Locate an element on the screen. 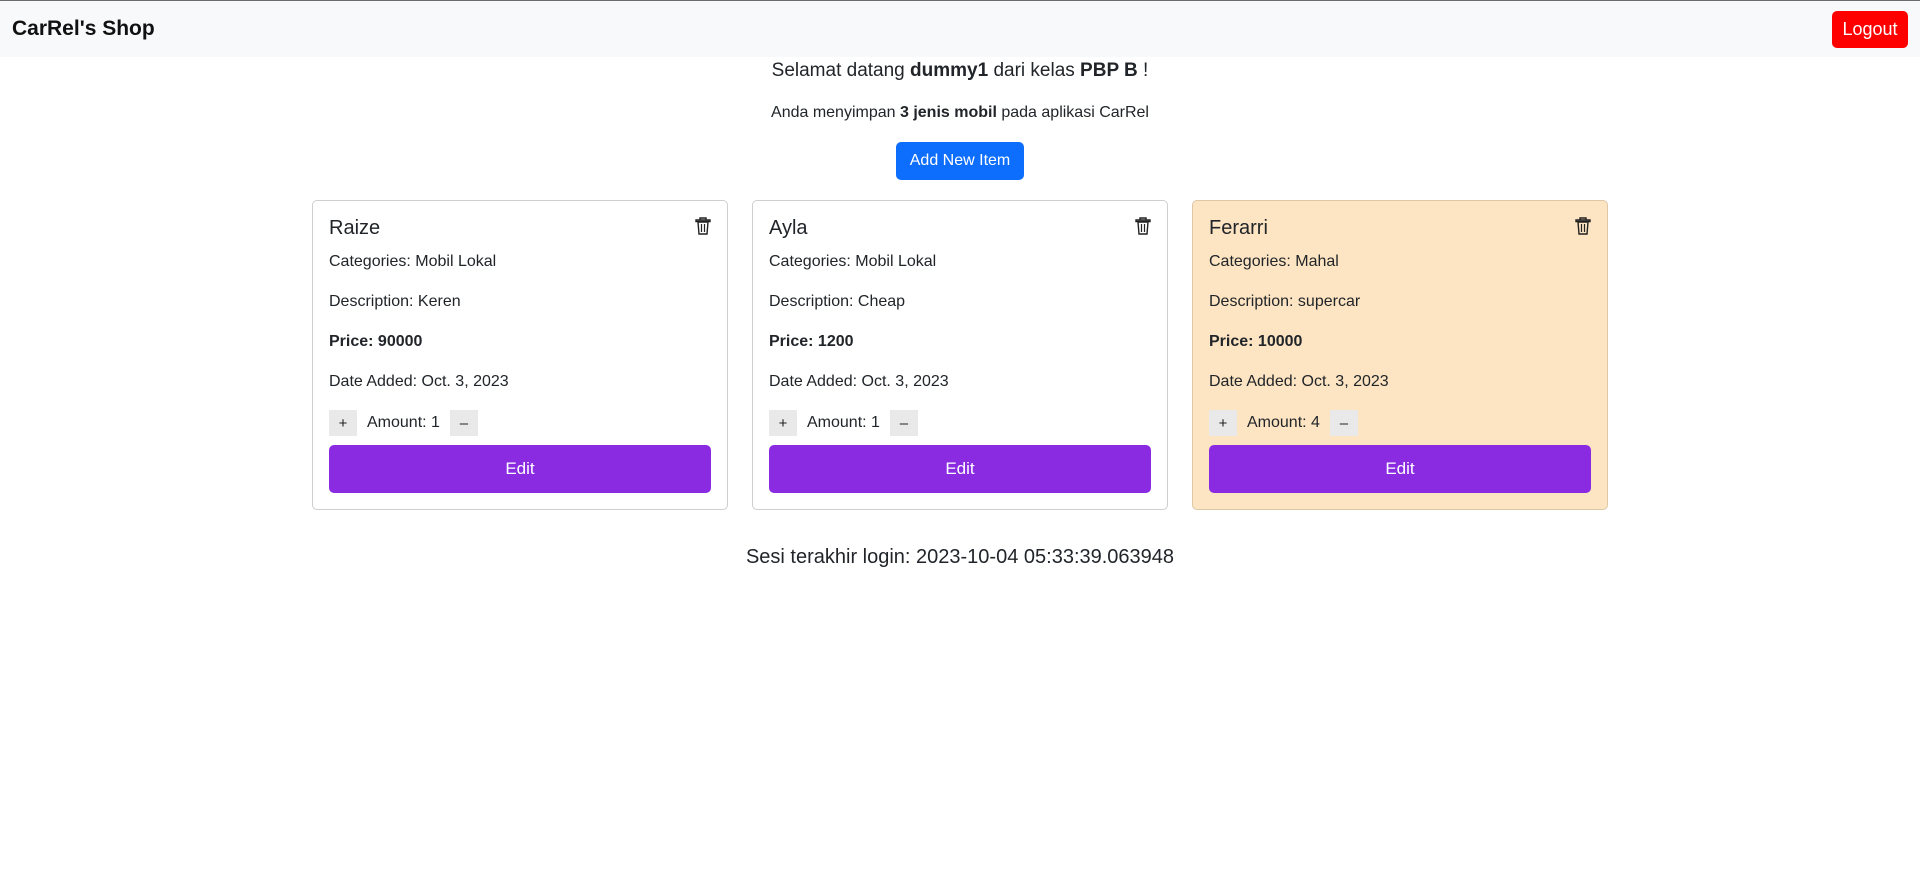 This screenshot has width=1920, height=883. add-new-item-button: Add New Item is located at coordinates (960, 161).